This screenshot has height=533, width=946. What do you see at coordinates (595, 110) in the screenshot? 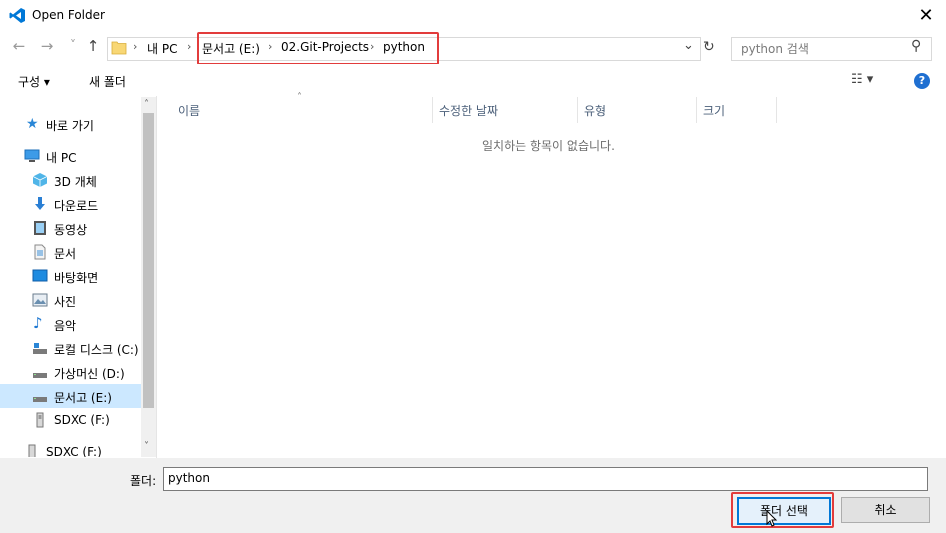
I see `column-header-type: 유형` at bounding box center [595, 110].